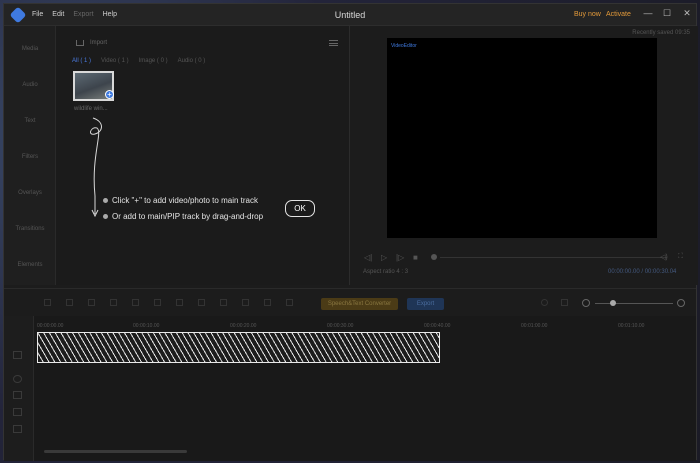 The height and width of the screenshot is (463, 700). What do you see at coordinates (17, 412) in the screenshot?
I see `filter-track-icon` at bounding box center [17, 412].